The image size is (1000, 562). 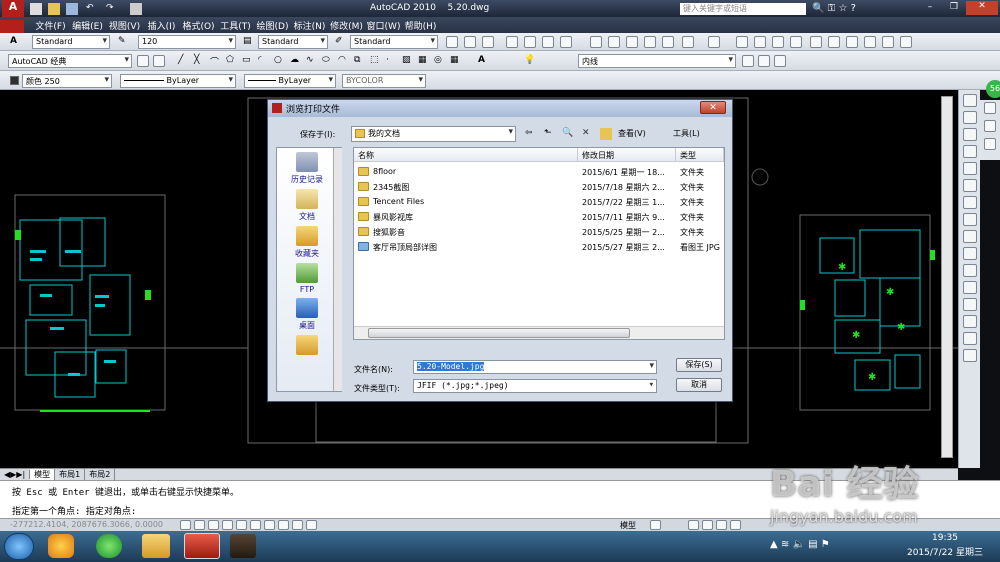 What do you see at coordinates (832, 8) in the screenshot?
I see `key-icon: ⚿` at bounding box center [832, 8].